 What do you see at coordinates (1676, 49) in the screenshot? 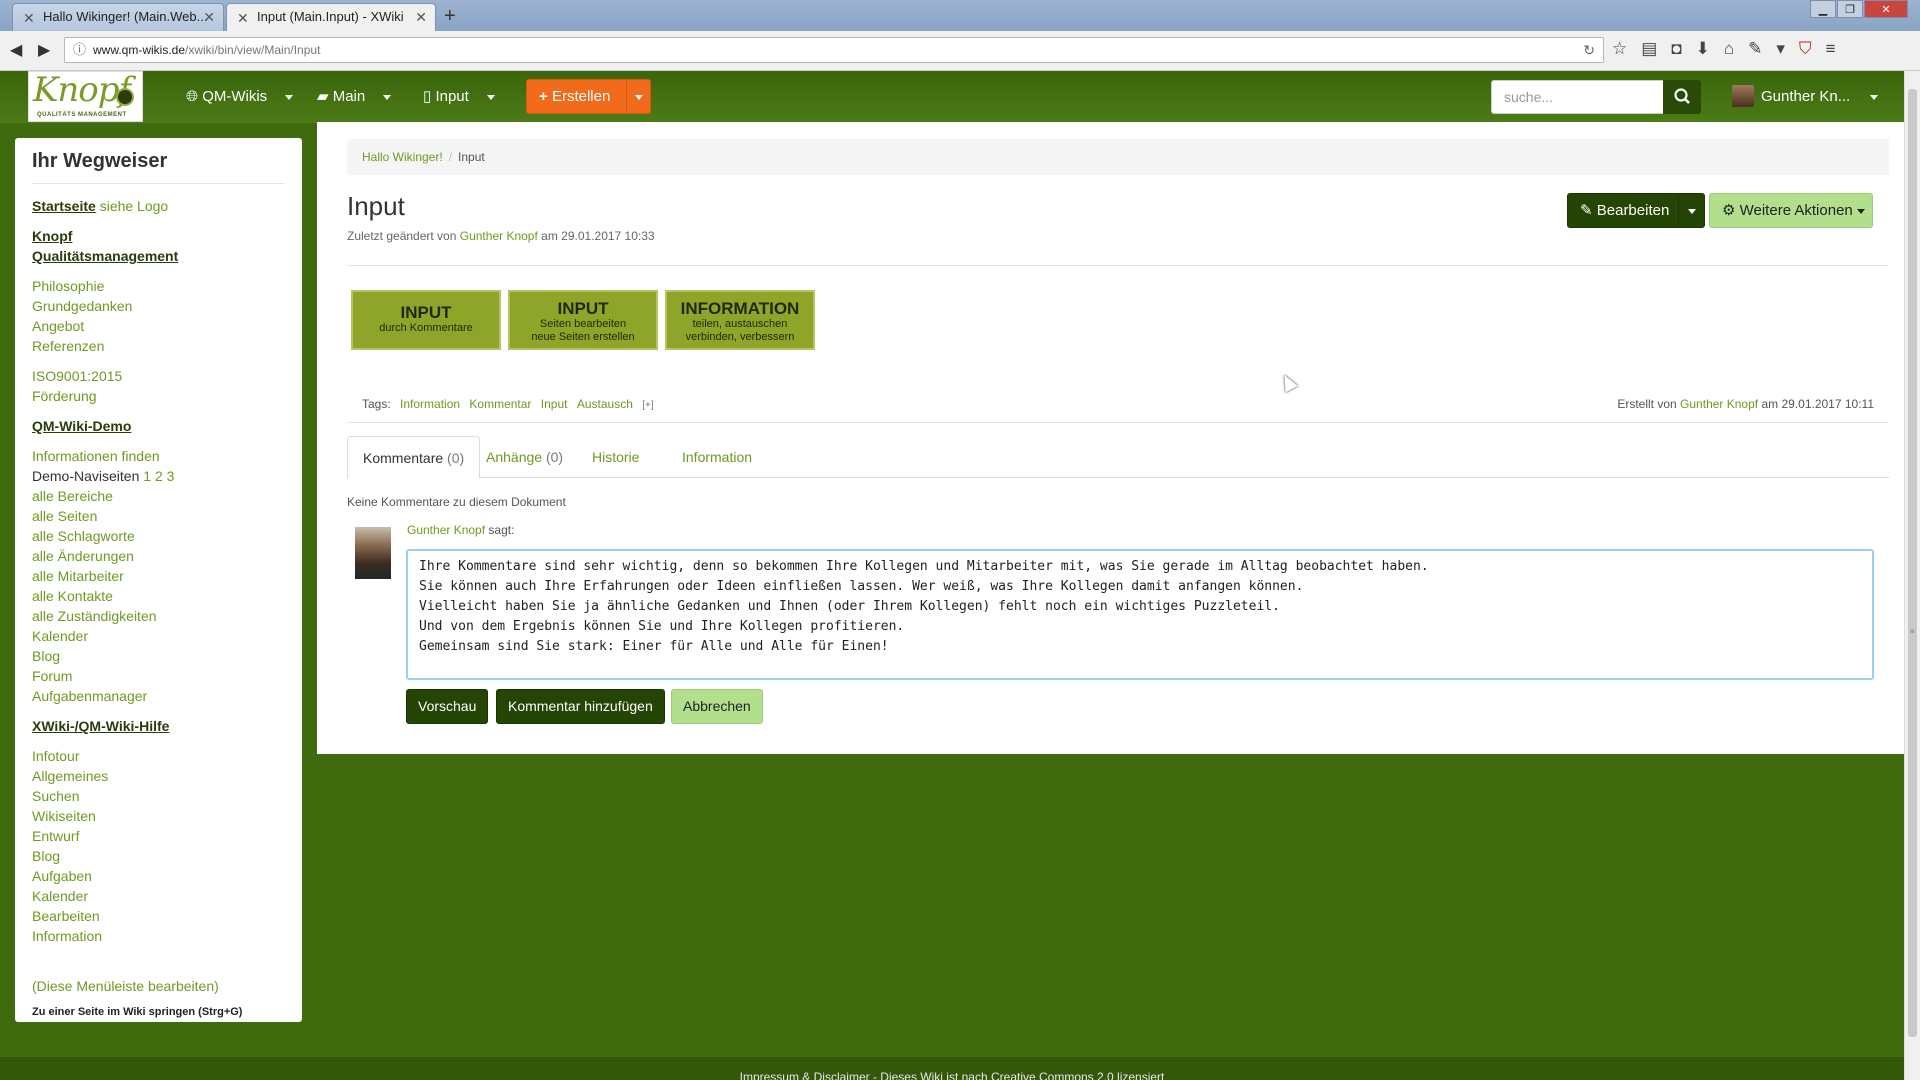
I see `pocket-icon: ◘` at bounding box center [1676, 49].